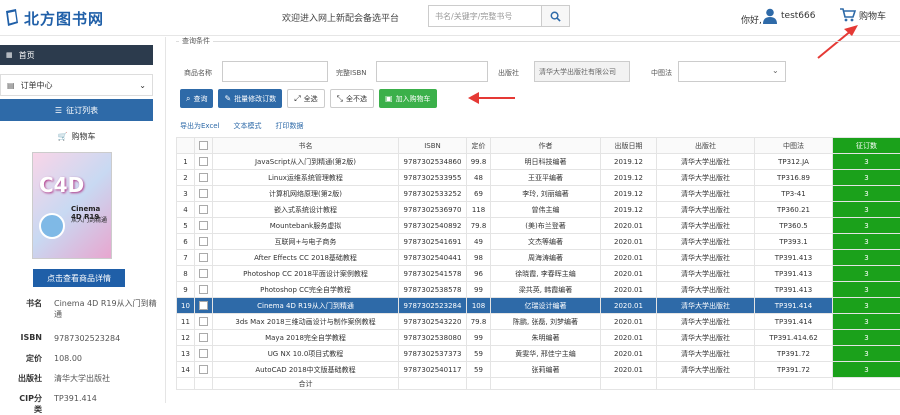  What do you see at coordinates (433, 146) in the screenshot?
I see `col-isbn: ISBN` at bounding box center [433, 146].